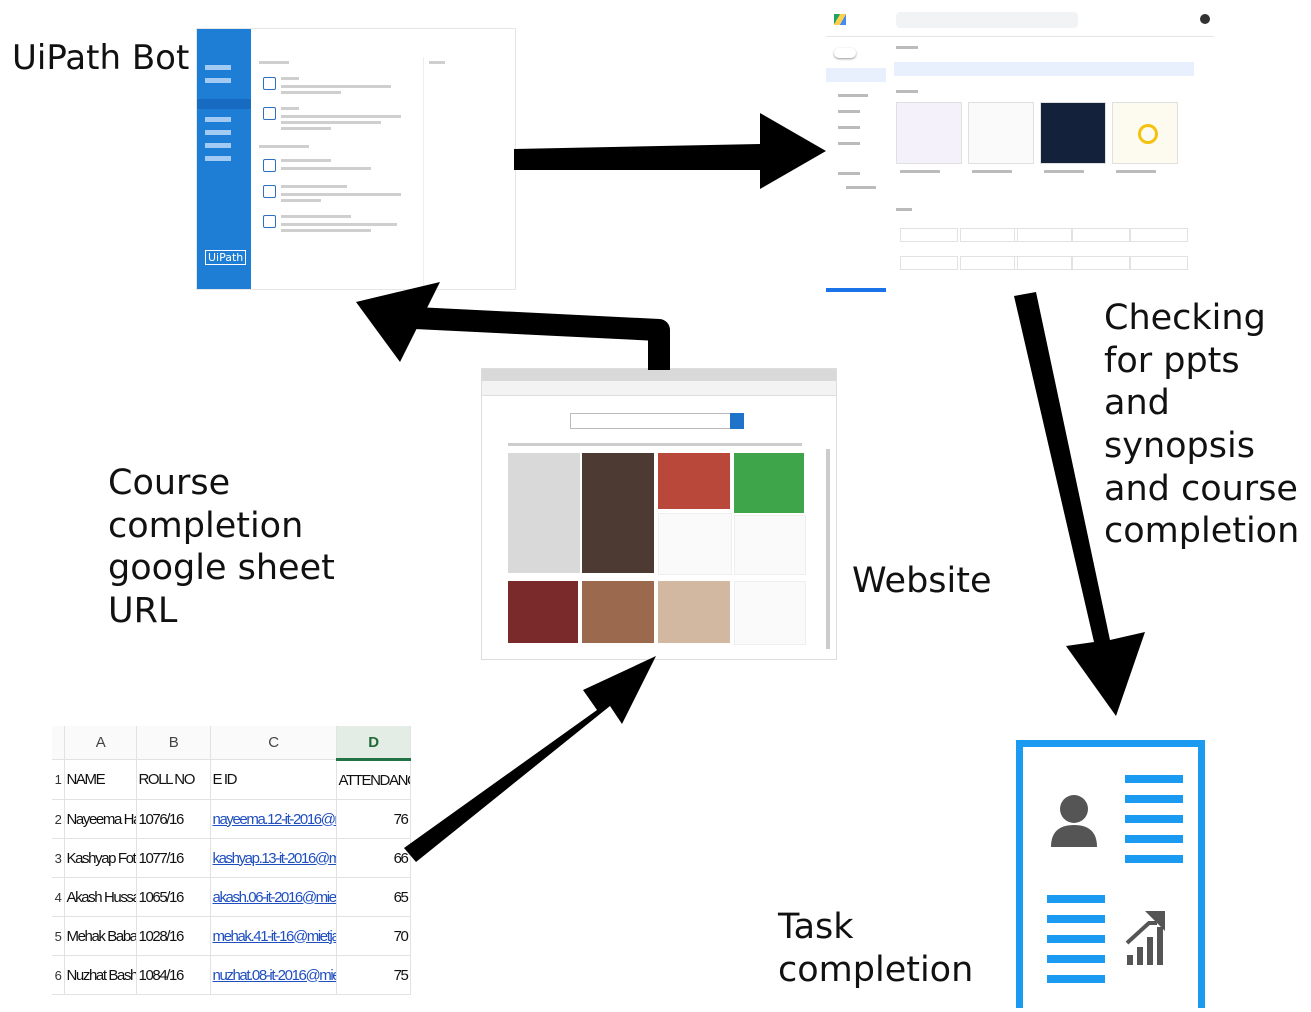  What do you see at coordinates (670, 151) in the screenshot?
I see `arrow-uipath-to-drive` at bounding box center [670, 151].